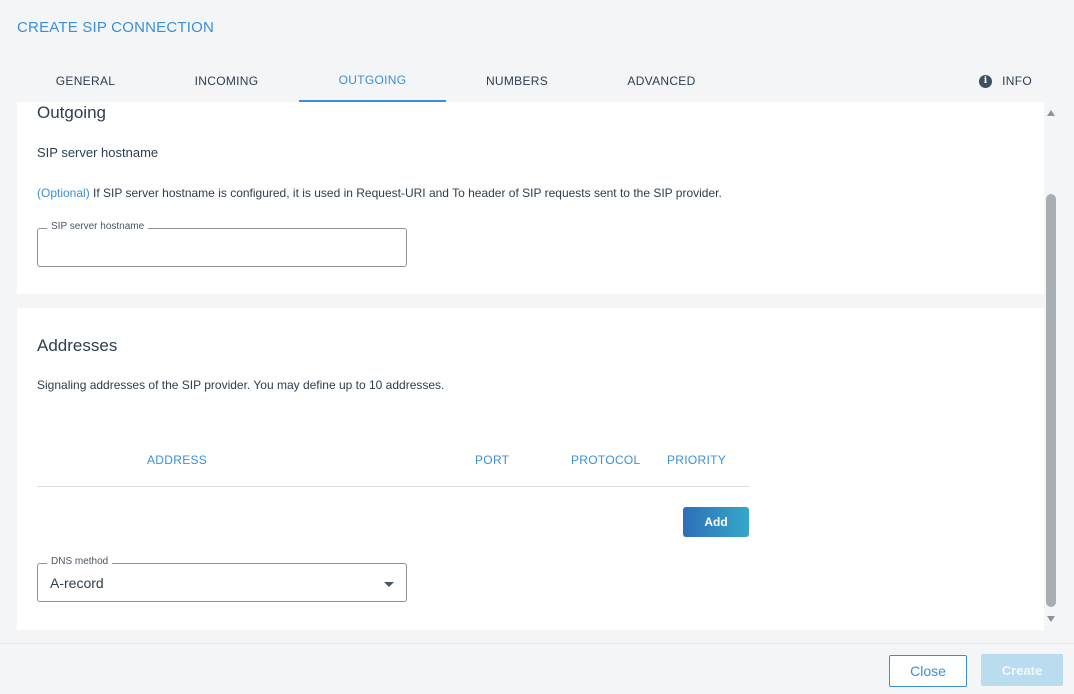 This screenshot has height=694, width=1074. What do you see at coordinates (661, 81) in the screenshot?
I see `tab-advanced: ADVANCED` at bounding box center [661, 81].